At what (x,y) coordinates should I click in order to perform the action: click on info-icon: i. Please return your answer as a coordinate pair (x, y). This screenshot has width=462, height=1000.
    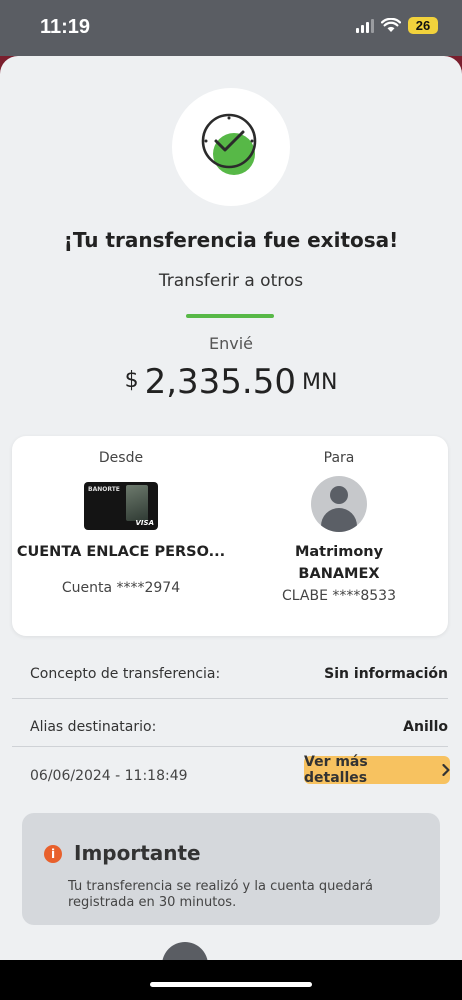
    Looking at the image, I should click on (53, 854).